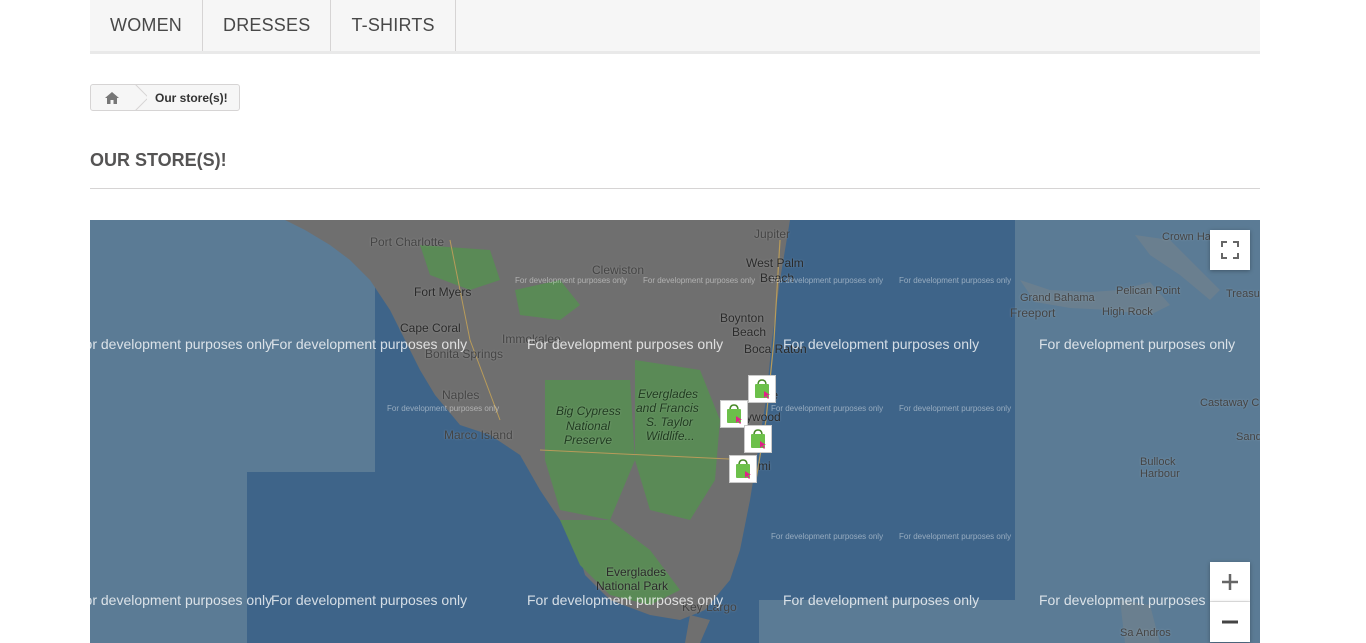  What do you see at coordinates (667, 408) in the screenshot?
I see `place-label: and Francis` at bounding box center [667, 408].